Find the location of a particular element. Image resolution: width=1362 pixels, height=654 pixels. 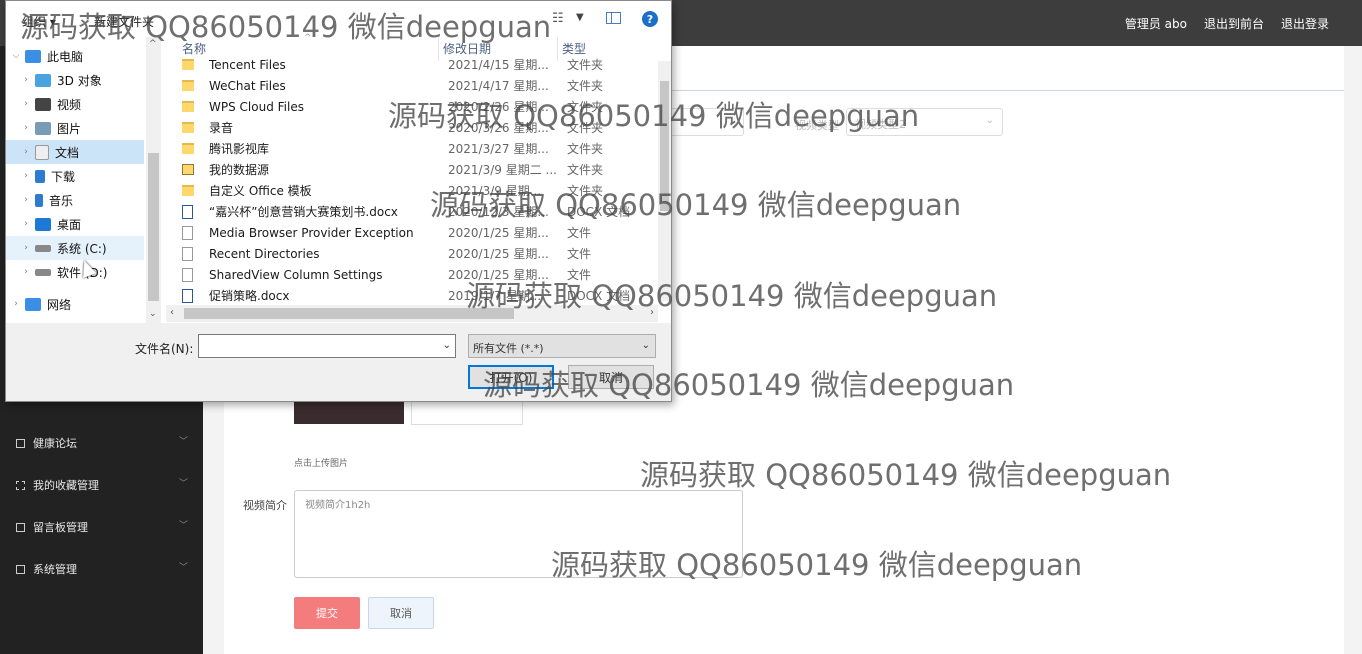

nav-item-desktop: › 桌面 is located at coordinates (75, 224).